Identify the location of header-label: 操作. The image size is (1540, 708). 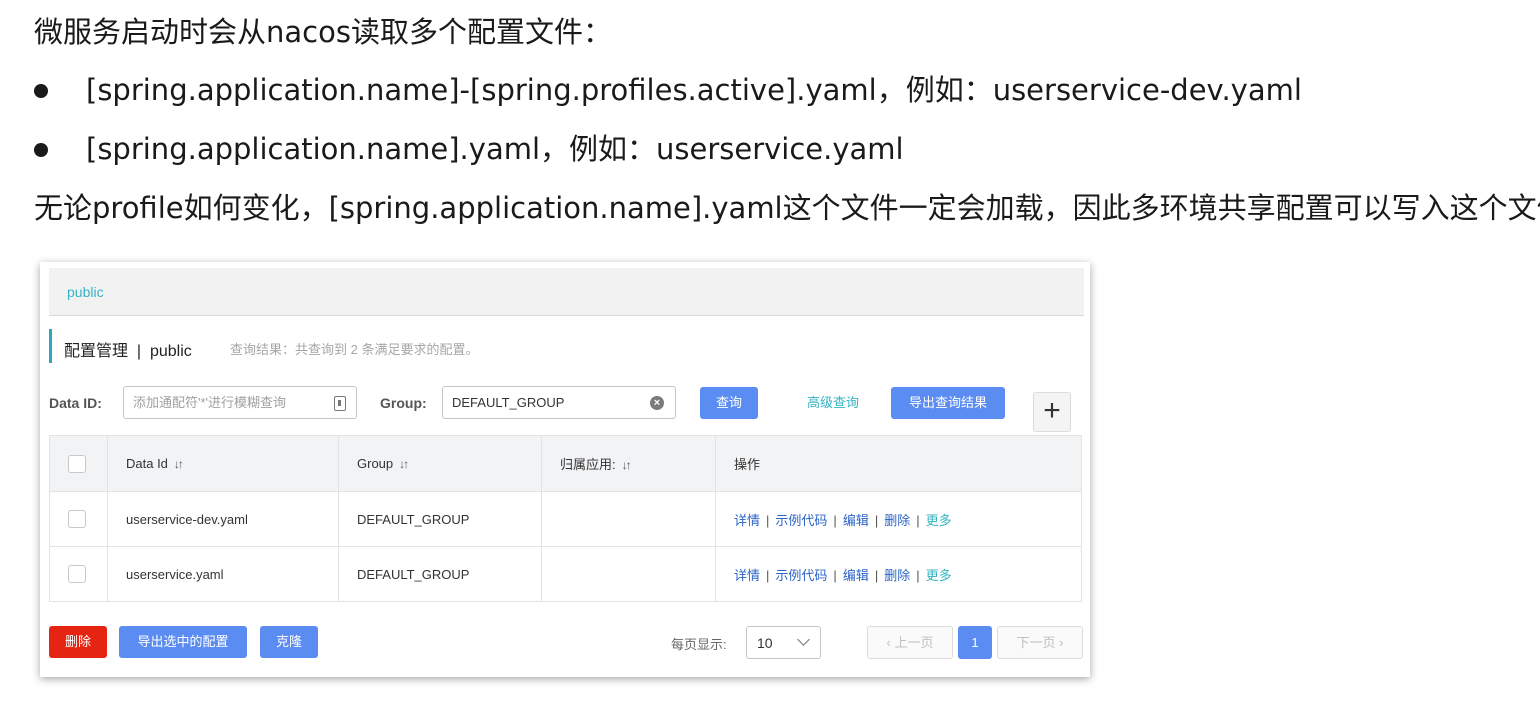
(747, 464).